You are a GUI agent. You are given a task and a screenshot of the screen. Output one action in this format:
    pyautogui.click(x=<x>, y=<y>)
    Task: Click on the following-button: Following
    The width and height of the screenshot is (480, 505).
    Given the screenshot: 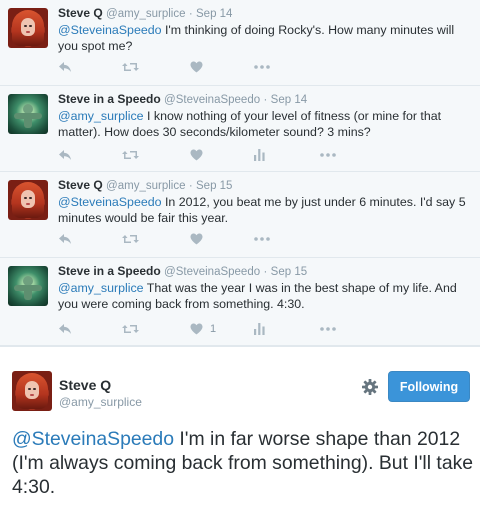 What is the action you would take?
    pyautogui.click(x=429, y=386)
    